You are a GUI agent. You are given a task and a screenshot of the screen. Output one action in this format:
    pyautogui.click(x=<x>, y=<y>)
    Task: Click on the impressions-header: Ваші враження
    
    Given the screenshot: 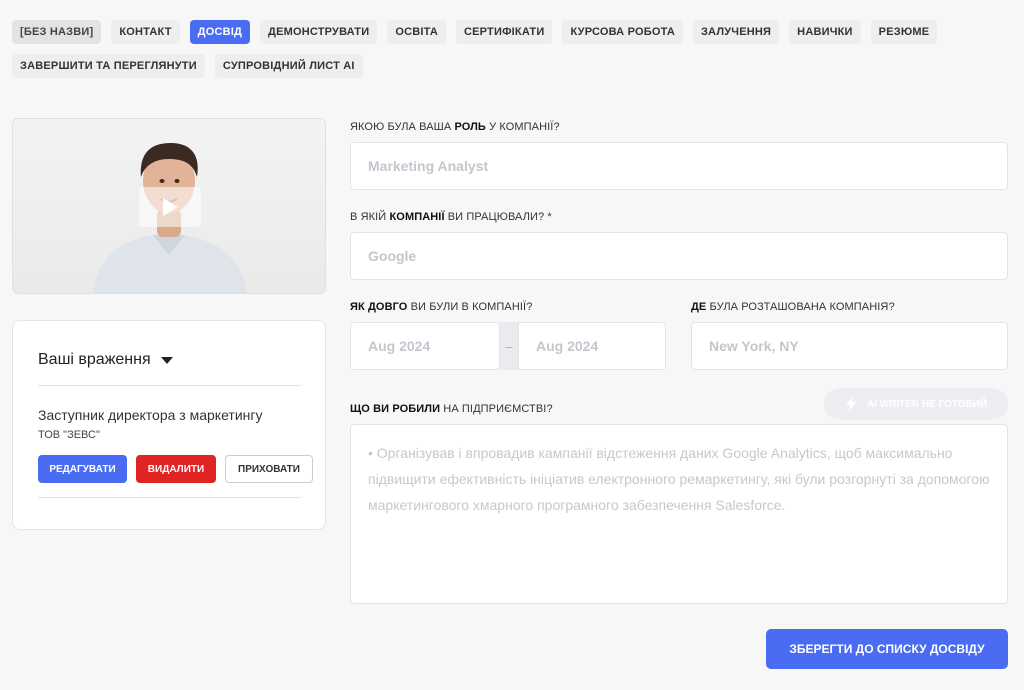 What is the action you would take?
    pyautogui.click(x=105, y=360)
    